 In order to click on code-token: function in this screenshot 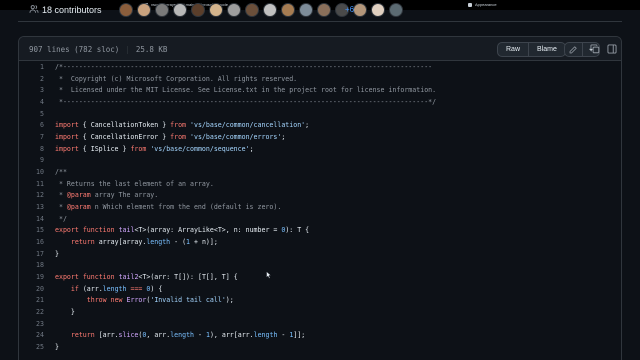, I will do `click(98, 277)`.